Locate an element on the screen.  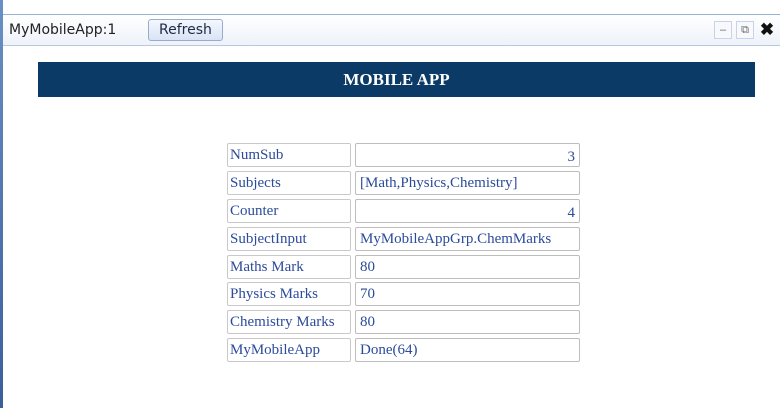
popout-icon: ⧉ is located at coordinates (745, 30).